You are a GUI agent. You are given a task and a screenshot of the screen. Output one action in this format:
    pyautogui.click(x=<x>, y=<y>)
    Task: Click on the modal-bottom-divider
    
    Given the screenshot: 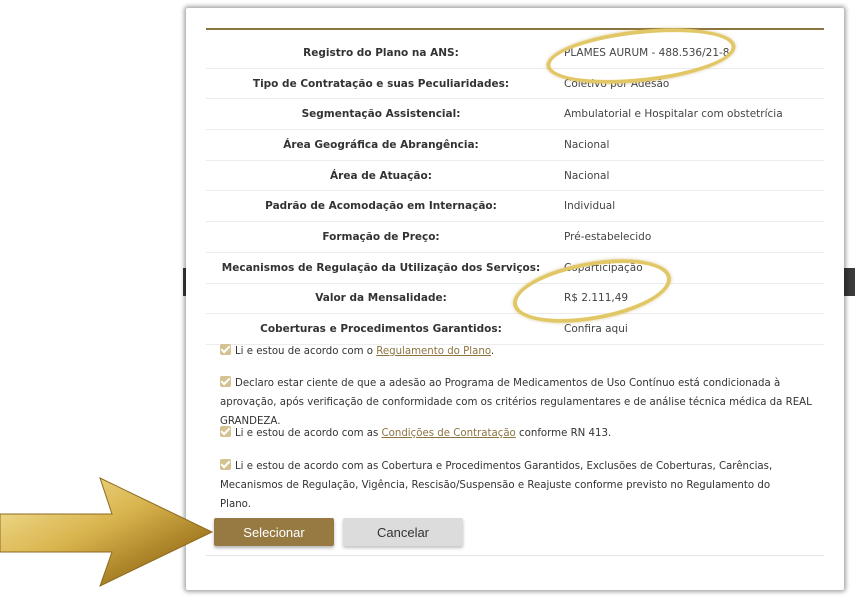 What is the action you would take?
    pyautogui.click(x=515, y=555)
    